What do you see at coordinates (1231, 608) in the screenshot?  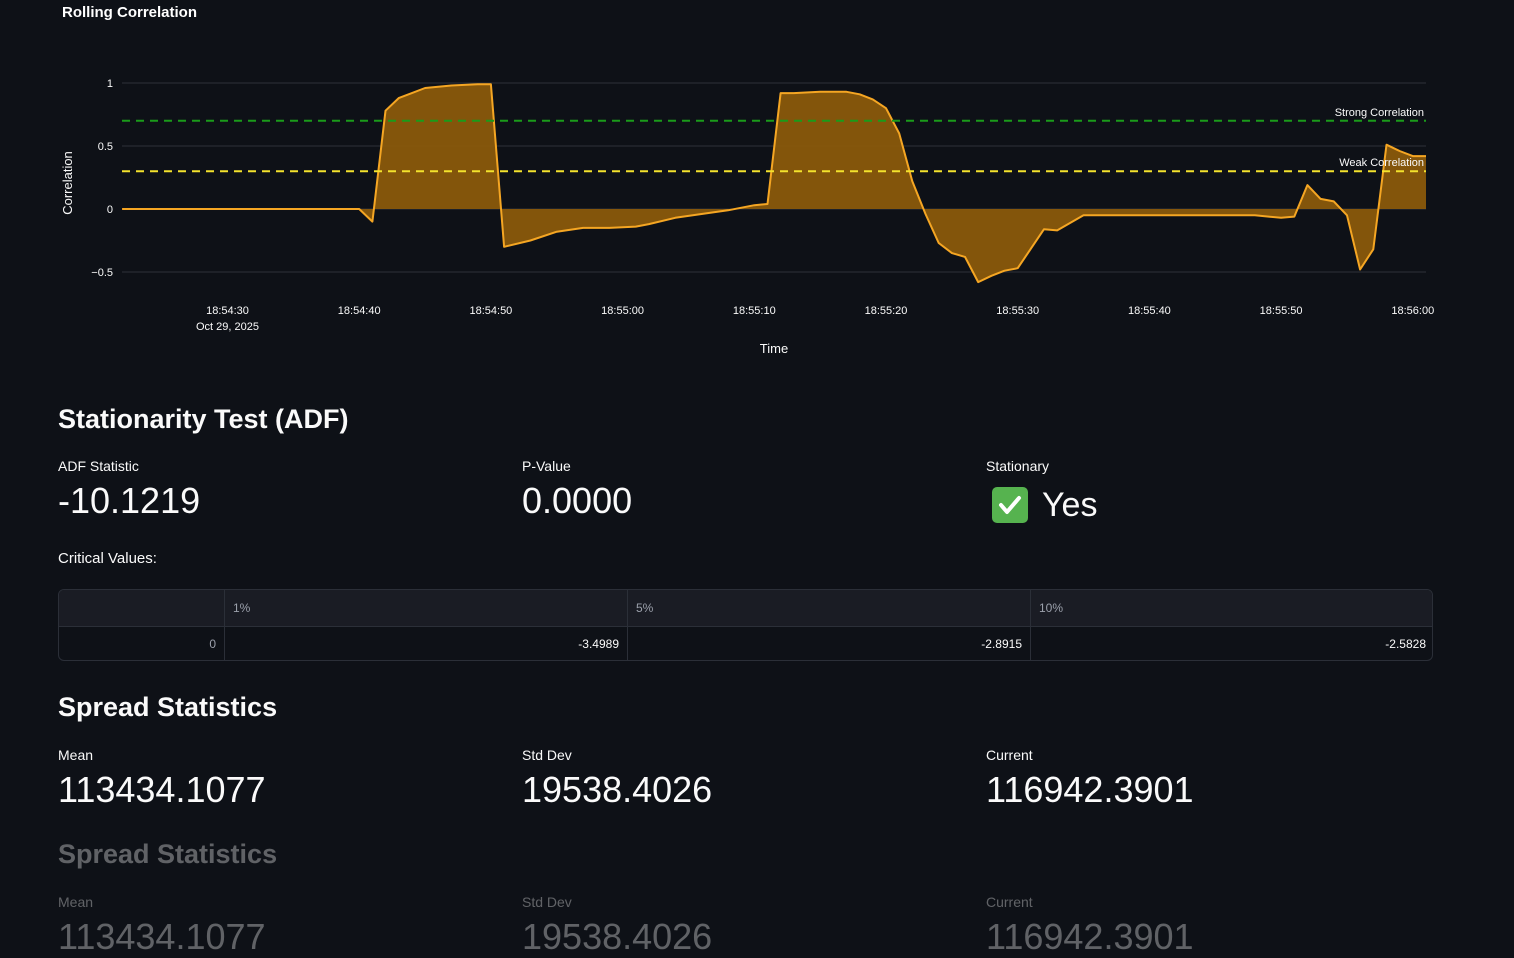 I see `table-header-10pct: 10%` at bounding box center [1231, 608].